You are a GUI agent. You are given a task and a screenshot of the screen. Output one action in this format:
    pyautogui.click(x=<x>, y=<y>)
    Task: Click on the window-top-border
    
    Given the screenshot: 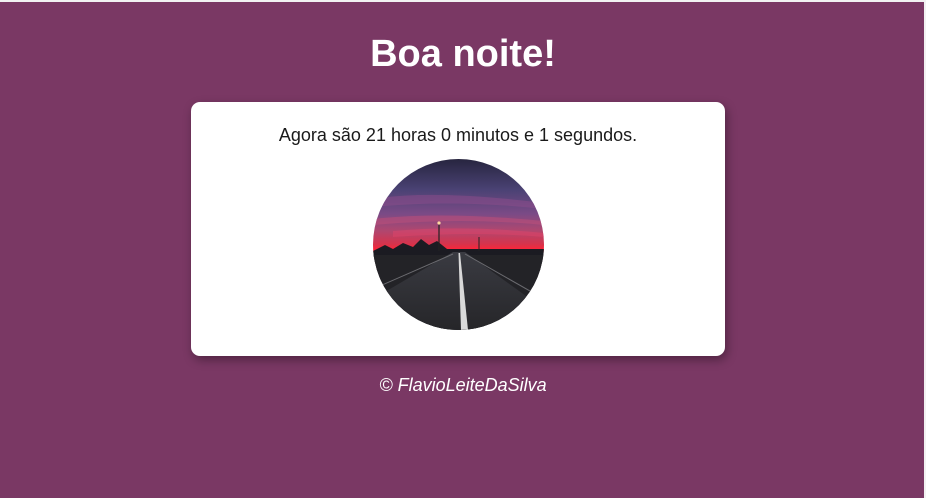 What is the action you would take?
    pyautogui.click(x=463, y=1)
    